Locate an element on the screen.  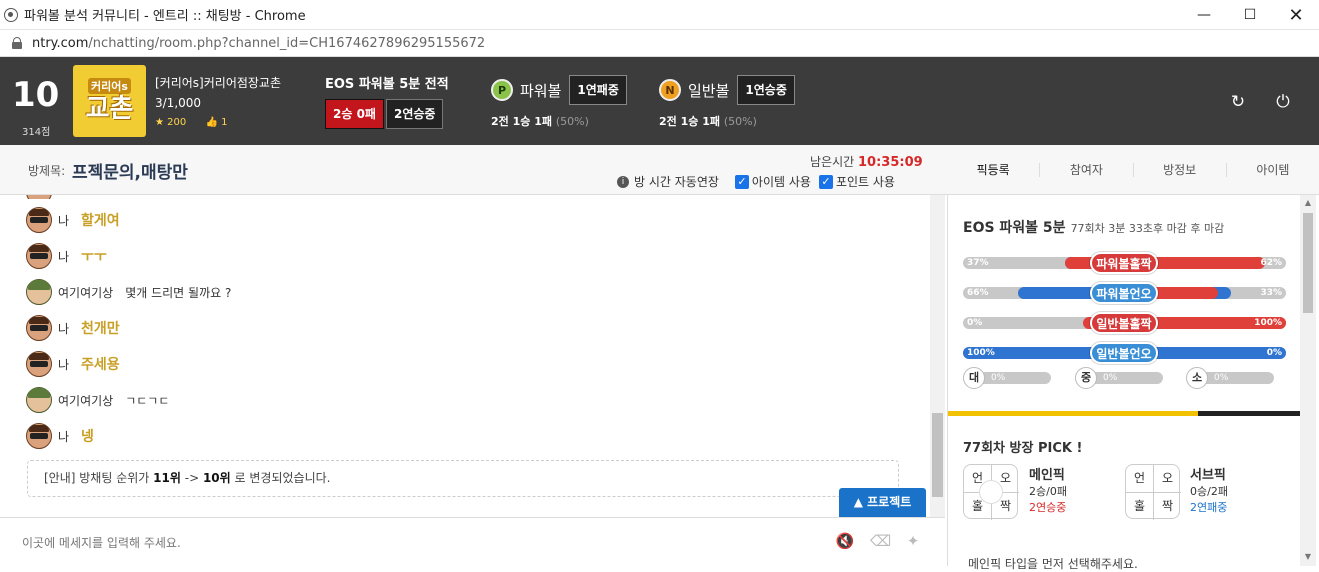
list-item: 여기여기상 몇개 드리면 될까요 ? is located at coordinates (128, 292).